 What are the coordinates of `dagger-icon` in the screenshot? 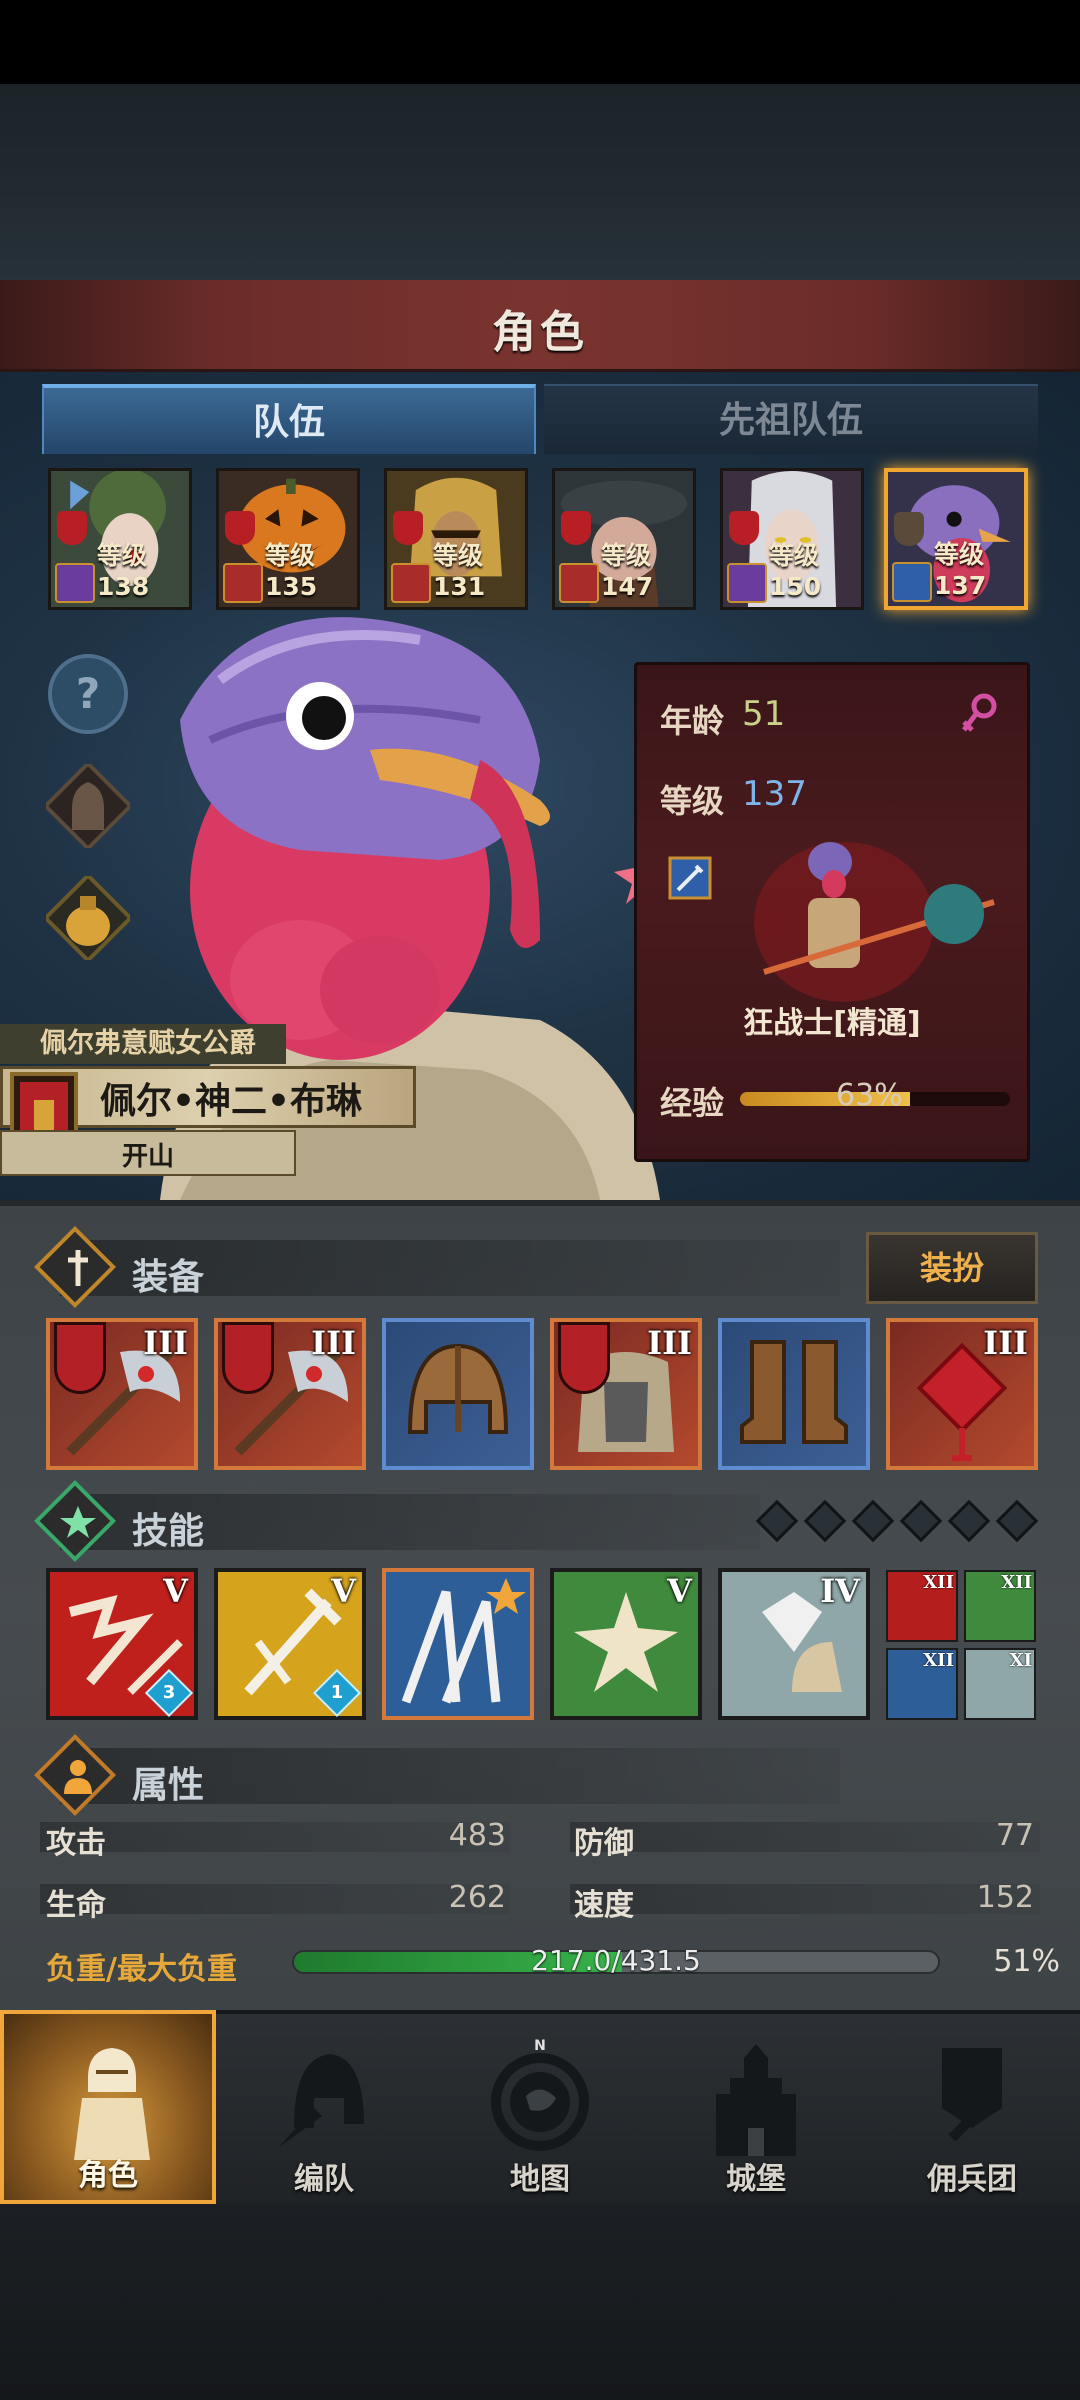 It's located at (78, 1268).